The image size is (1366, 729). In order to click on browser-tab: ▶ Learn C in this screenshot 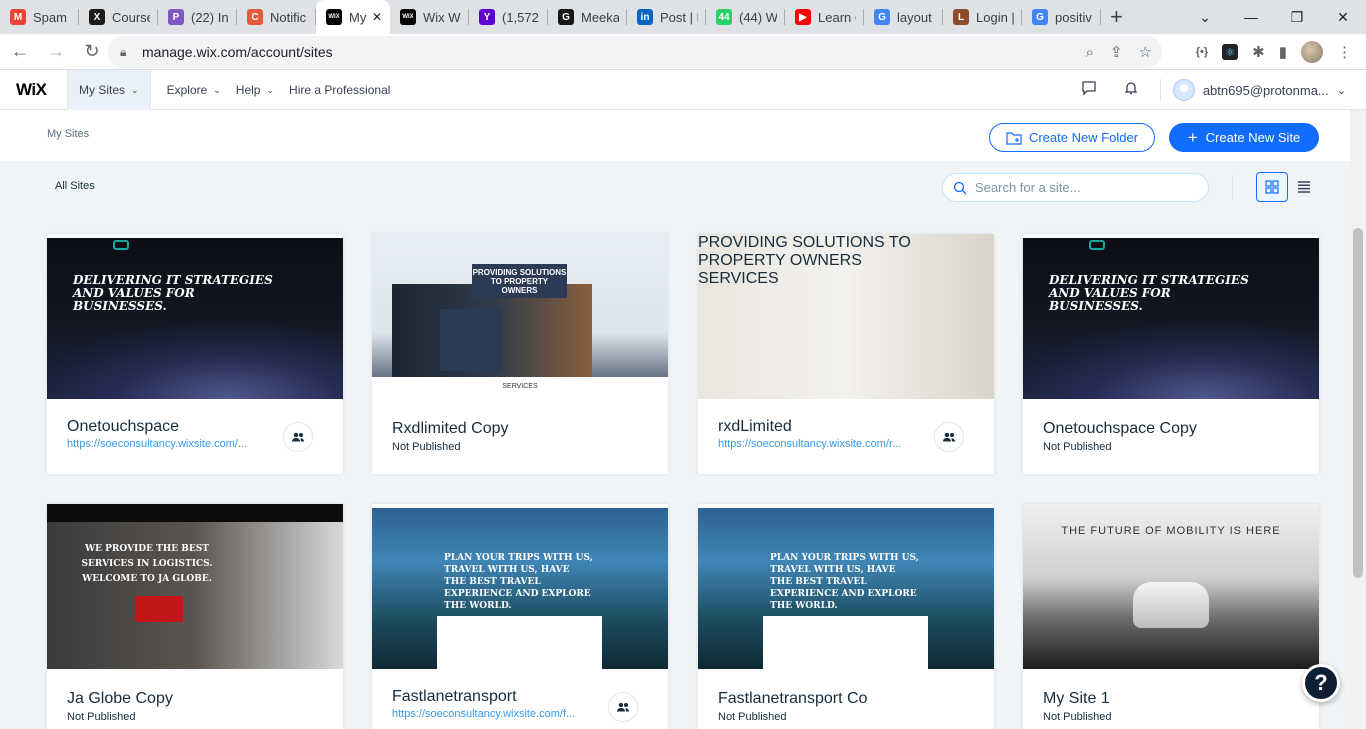, I will do `click(824, 17)`.